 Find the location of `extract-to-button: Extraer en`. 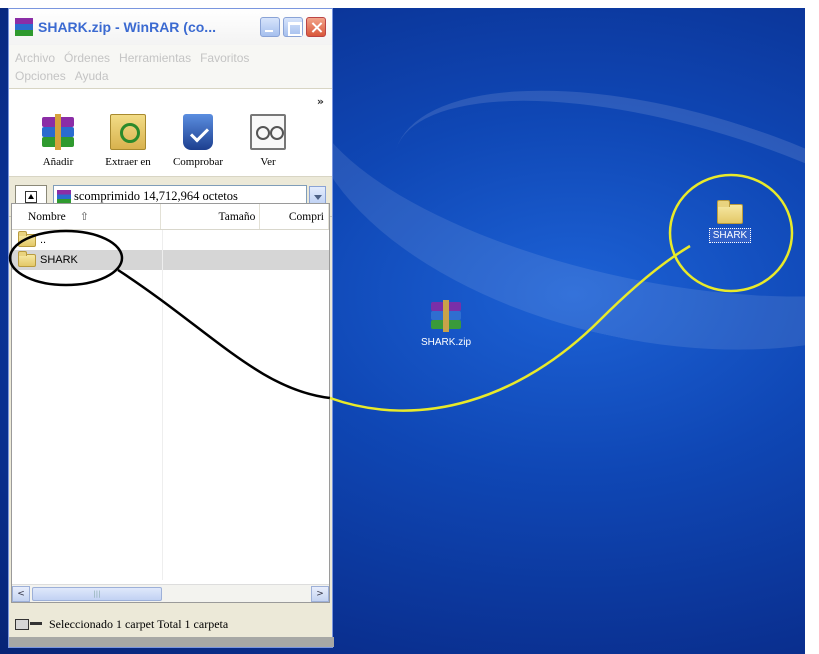

extract-to-button: Extraer en is located at coordinates (128, 141).